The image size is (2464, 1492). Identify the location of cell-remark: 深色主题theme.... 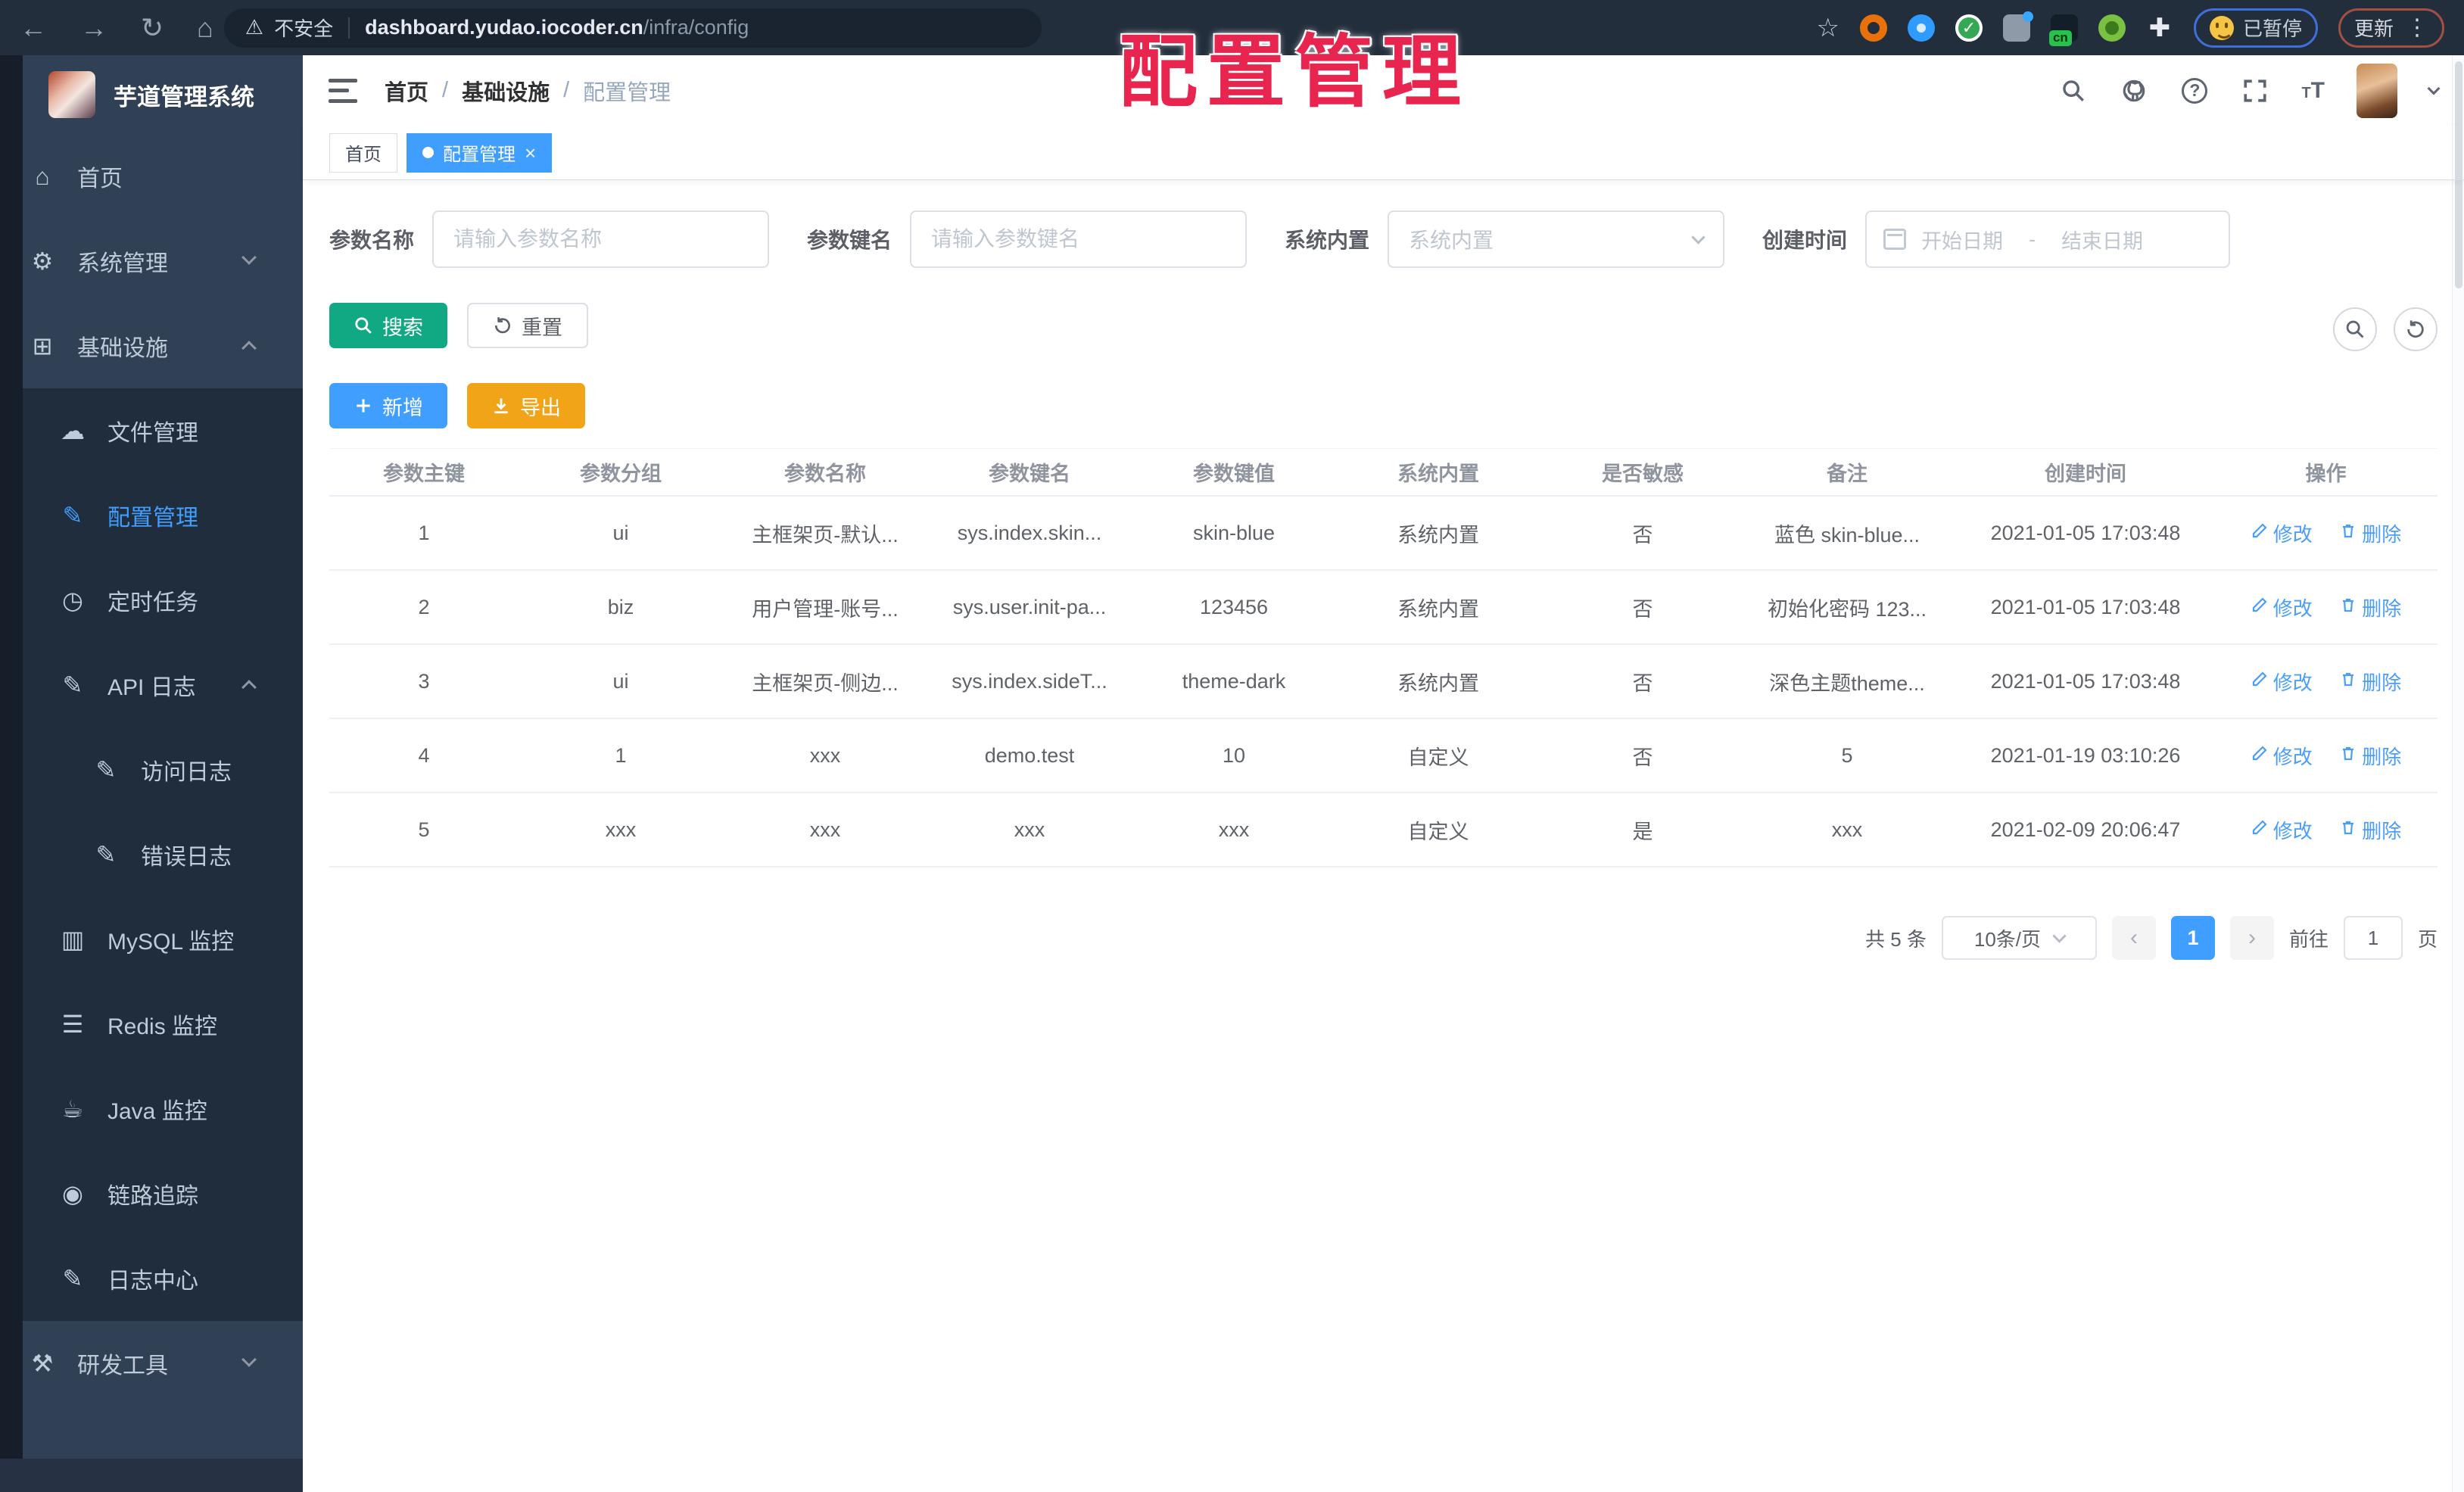
(1847, 683).